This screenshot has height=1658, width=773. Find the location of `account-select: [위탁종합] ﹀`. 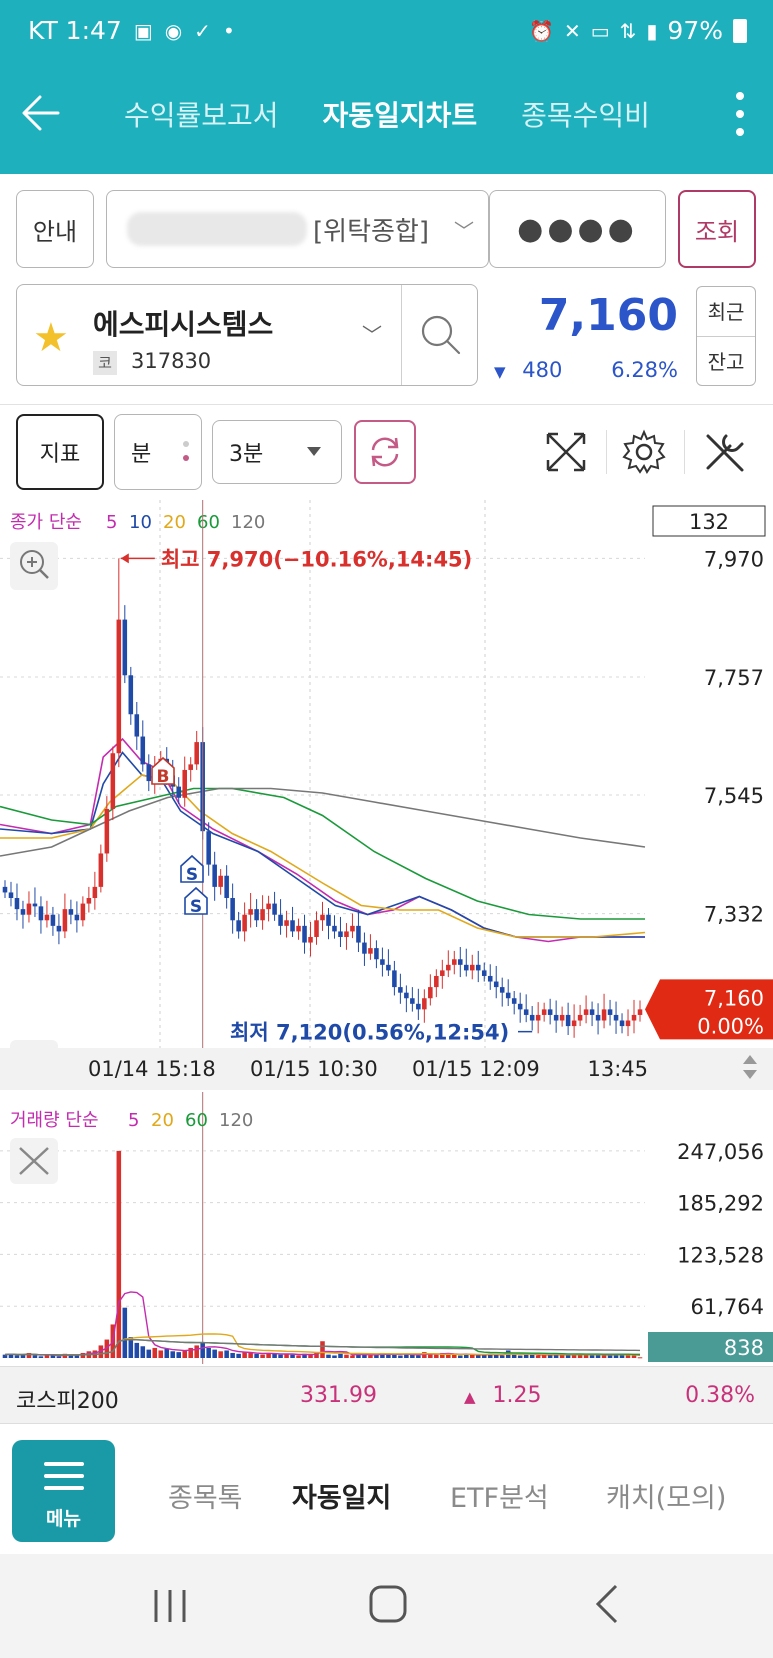

account-select: [위탁종합] ﹀ is located at coordinates (297, 229).